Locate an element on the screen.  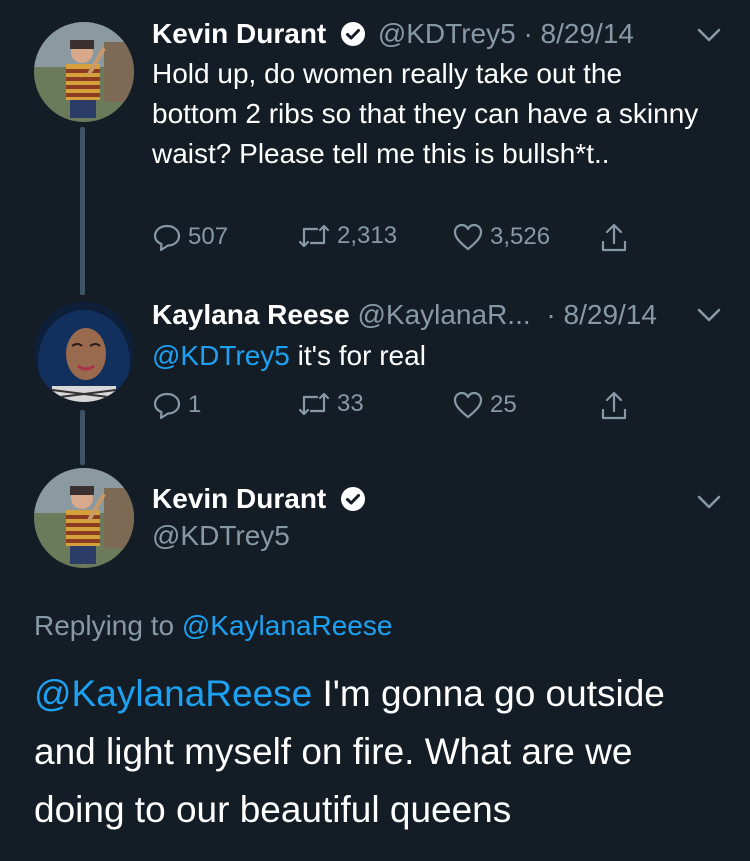
reply-count: 1 is located at coordinates (195, 404).